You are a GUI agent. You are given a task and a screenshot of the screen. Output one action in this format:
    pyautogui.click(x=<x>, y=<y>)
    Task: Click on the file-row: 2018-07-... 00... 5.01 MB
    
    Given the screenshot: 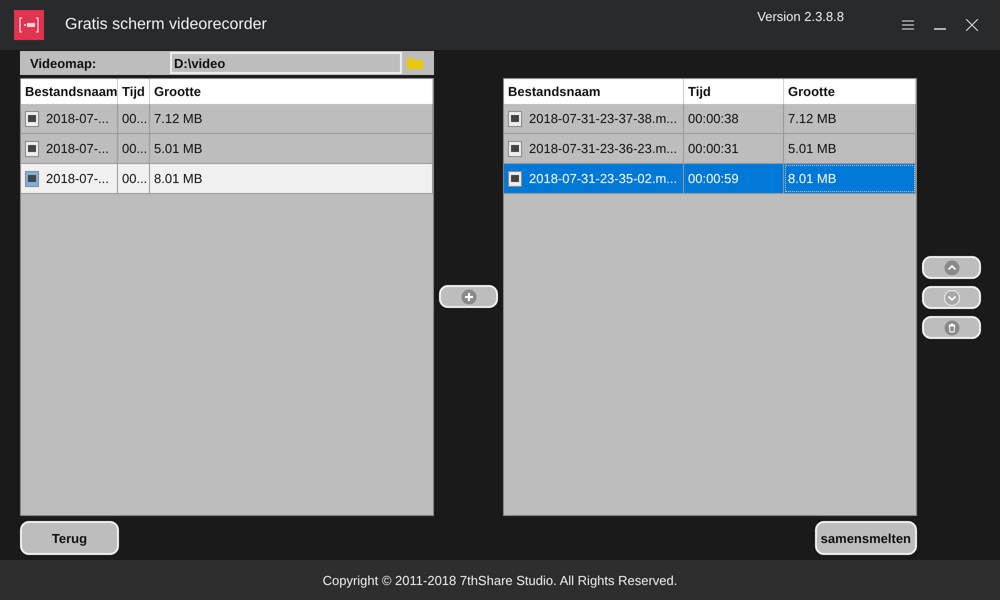 What is the action you would take?
    pyautogui.click(x=227, y=149)
    